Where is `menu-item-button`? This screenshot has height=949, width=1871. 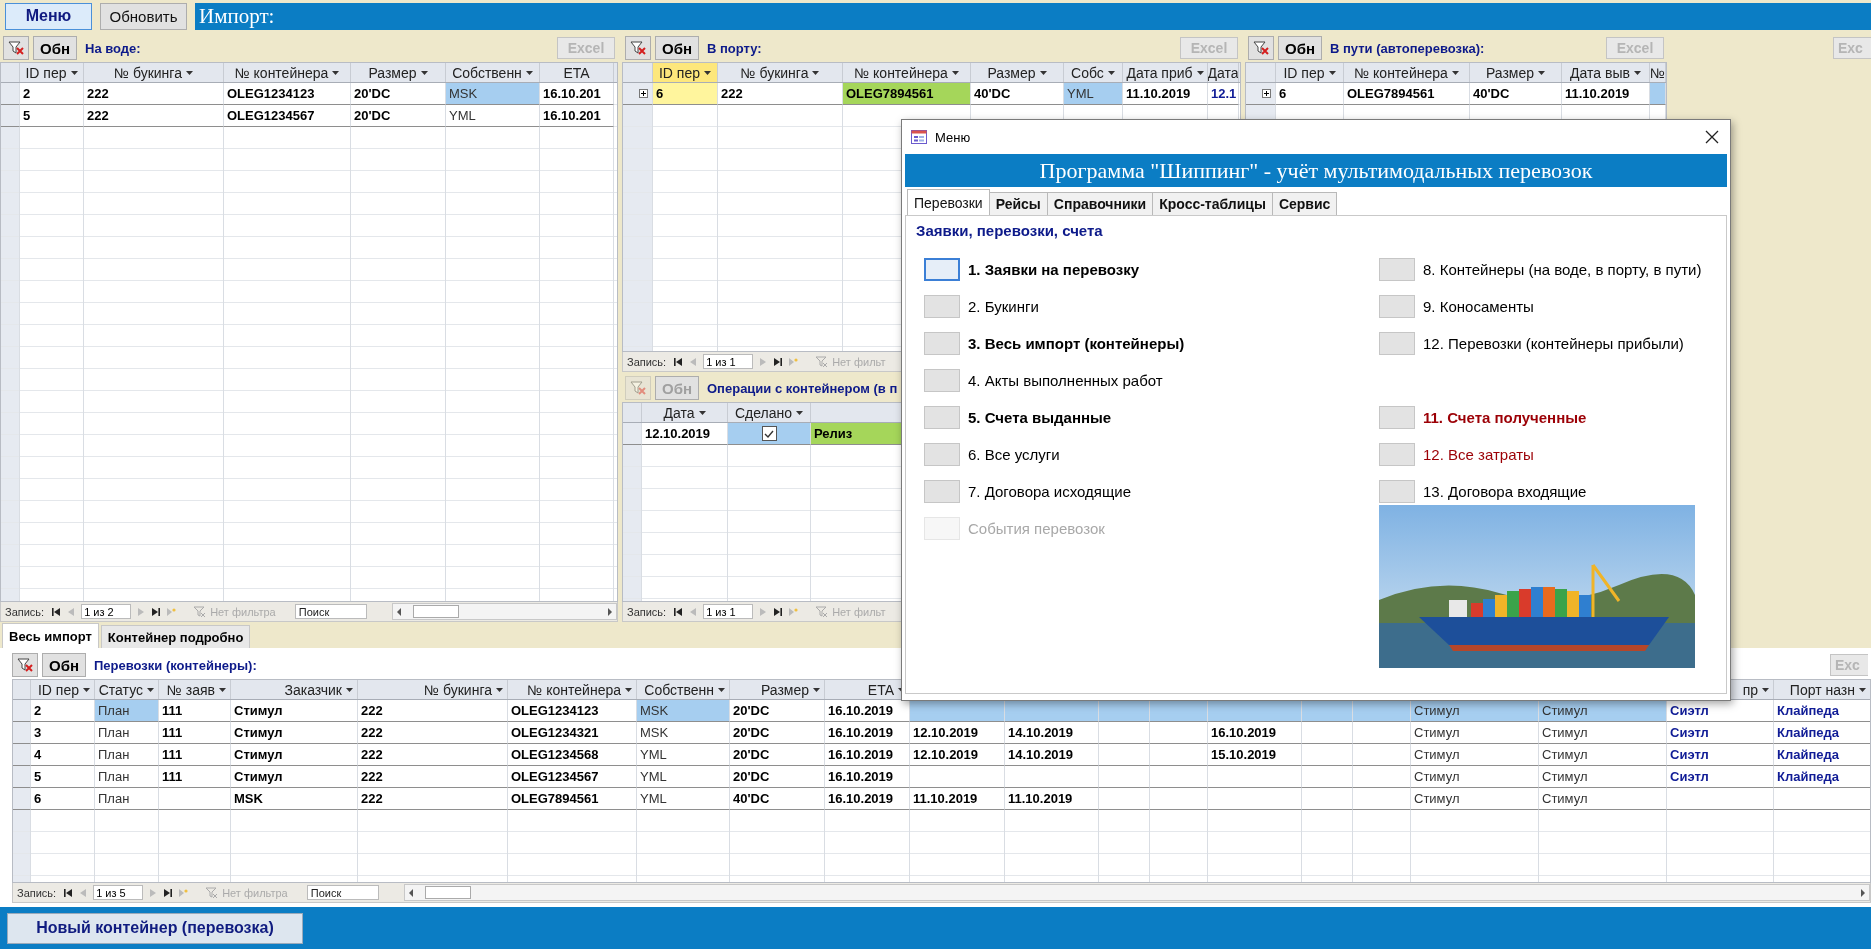
menu-item-button is located at coordinates (942, 269).